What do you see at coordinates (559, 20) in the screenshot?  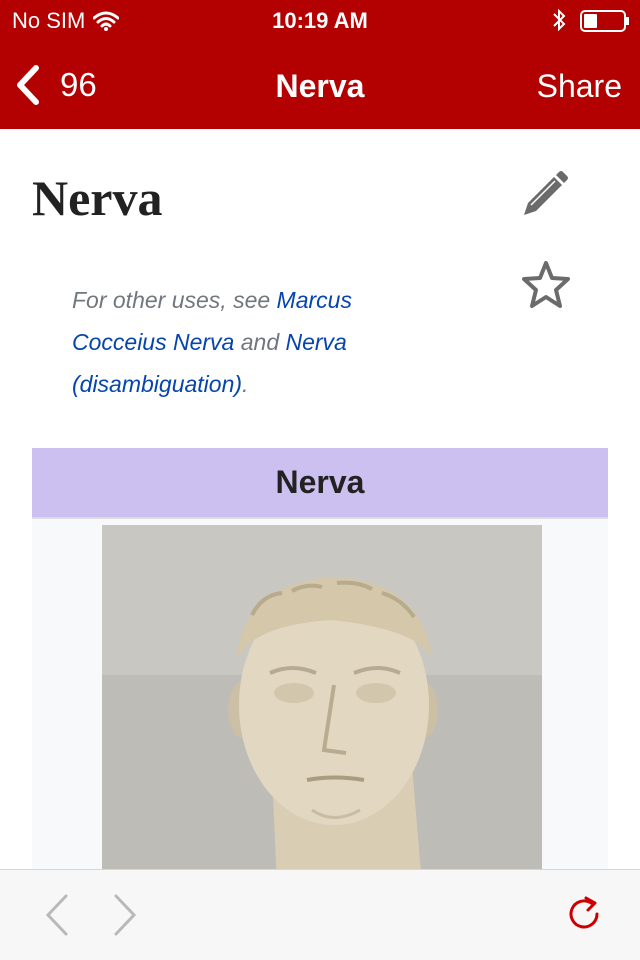 I see `bluetooth-icon` at bounding box center [559, 20].